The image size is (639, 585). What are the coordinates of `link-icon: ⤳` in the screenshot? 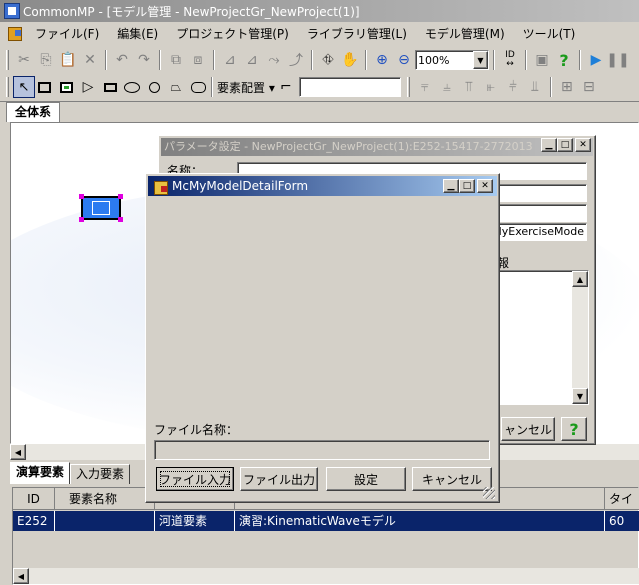 It's located at (274, 60).